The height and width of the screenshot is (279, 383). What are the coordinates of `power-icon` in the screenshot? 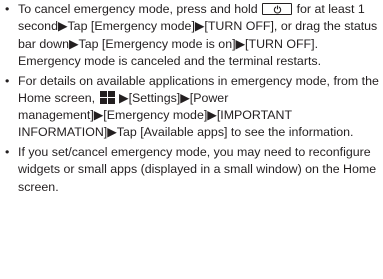 It's located at (277, 9).